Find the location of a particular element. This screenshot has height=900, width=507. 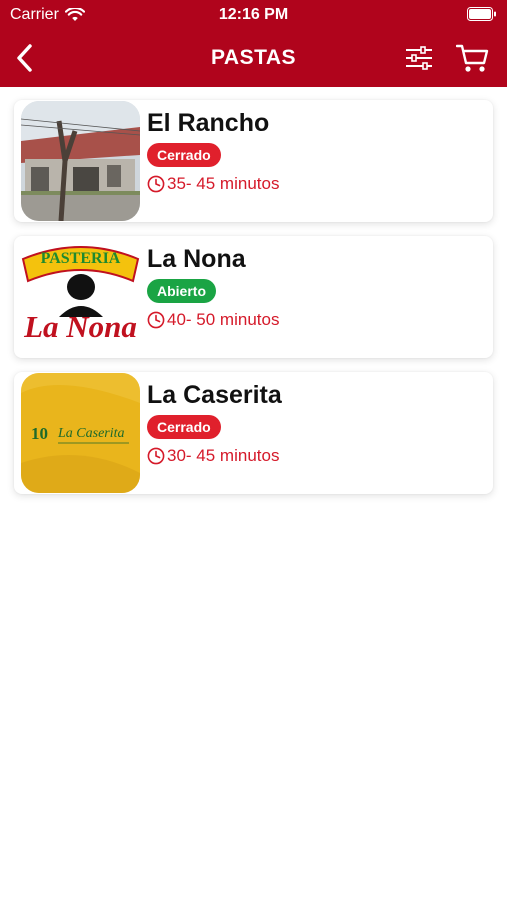

cart-icon is located at coordinates (472, 58).